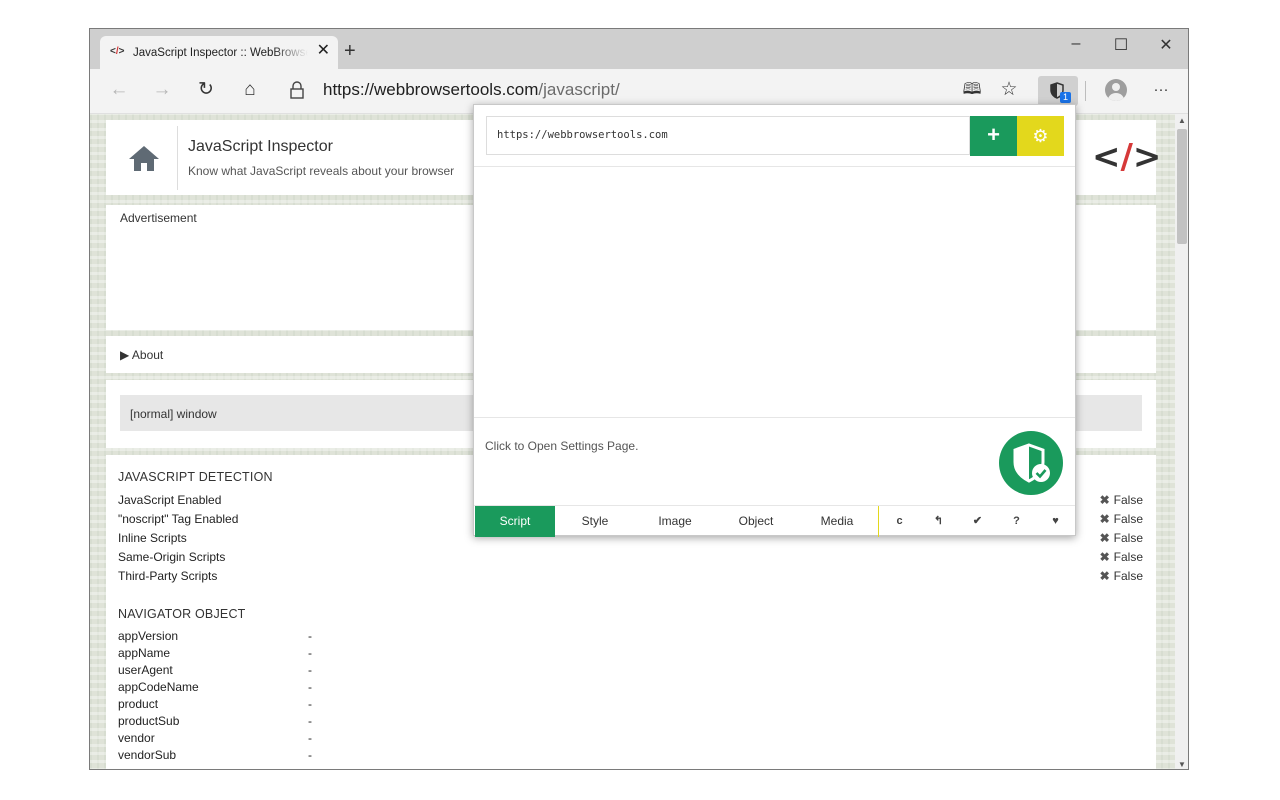 The image size is (1280, 800). Describe the element at coordinates (162, 90) in the screenshot. I see `forward-arrow-icon: →` at that location.